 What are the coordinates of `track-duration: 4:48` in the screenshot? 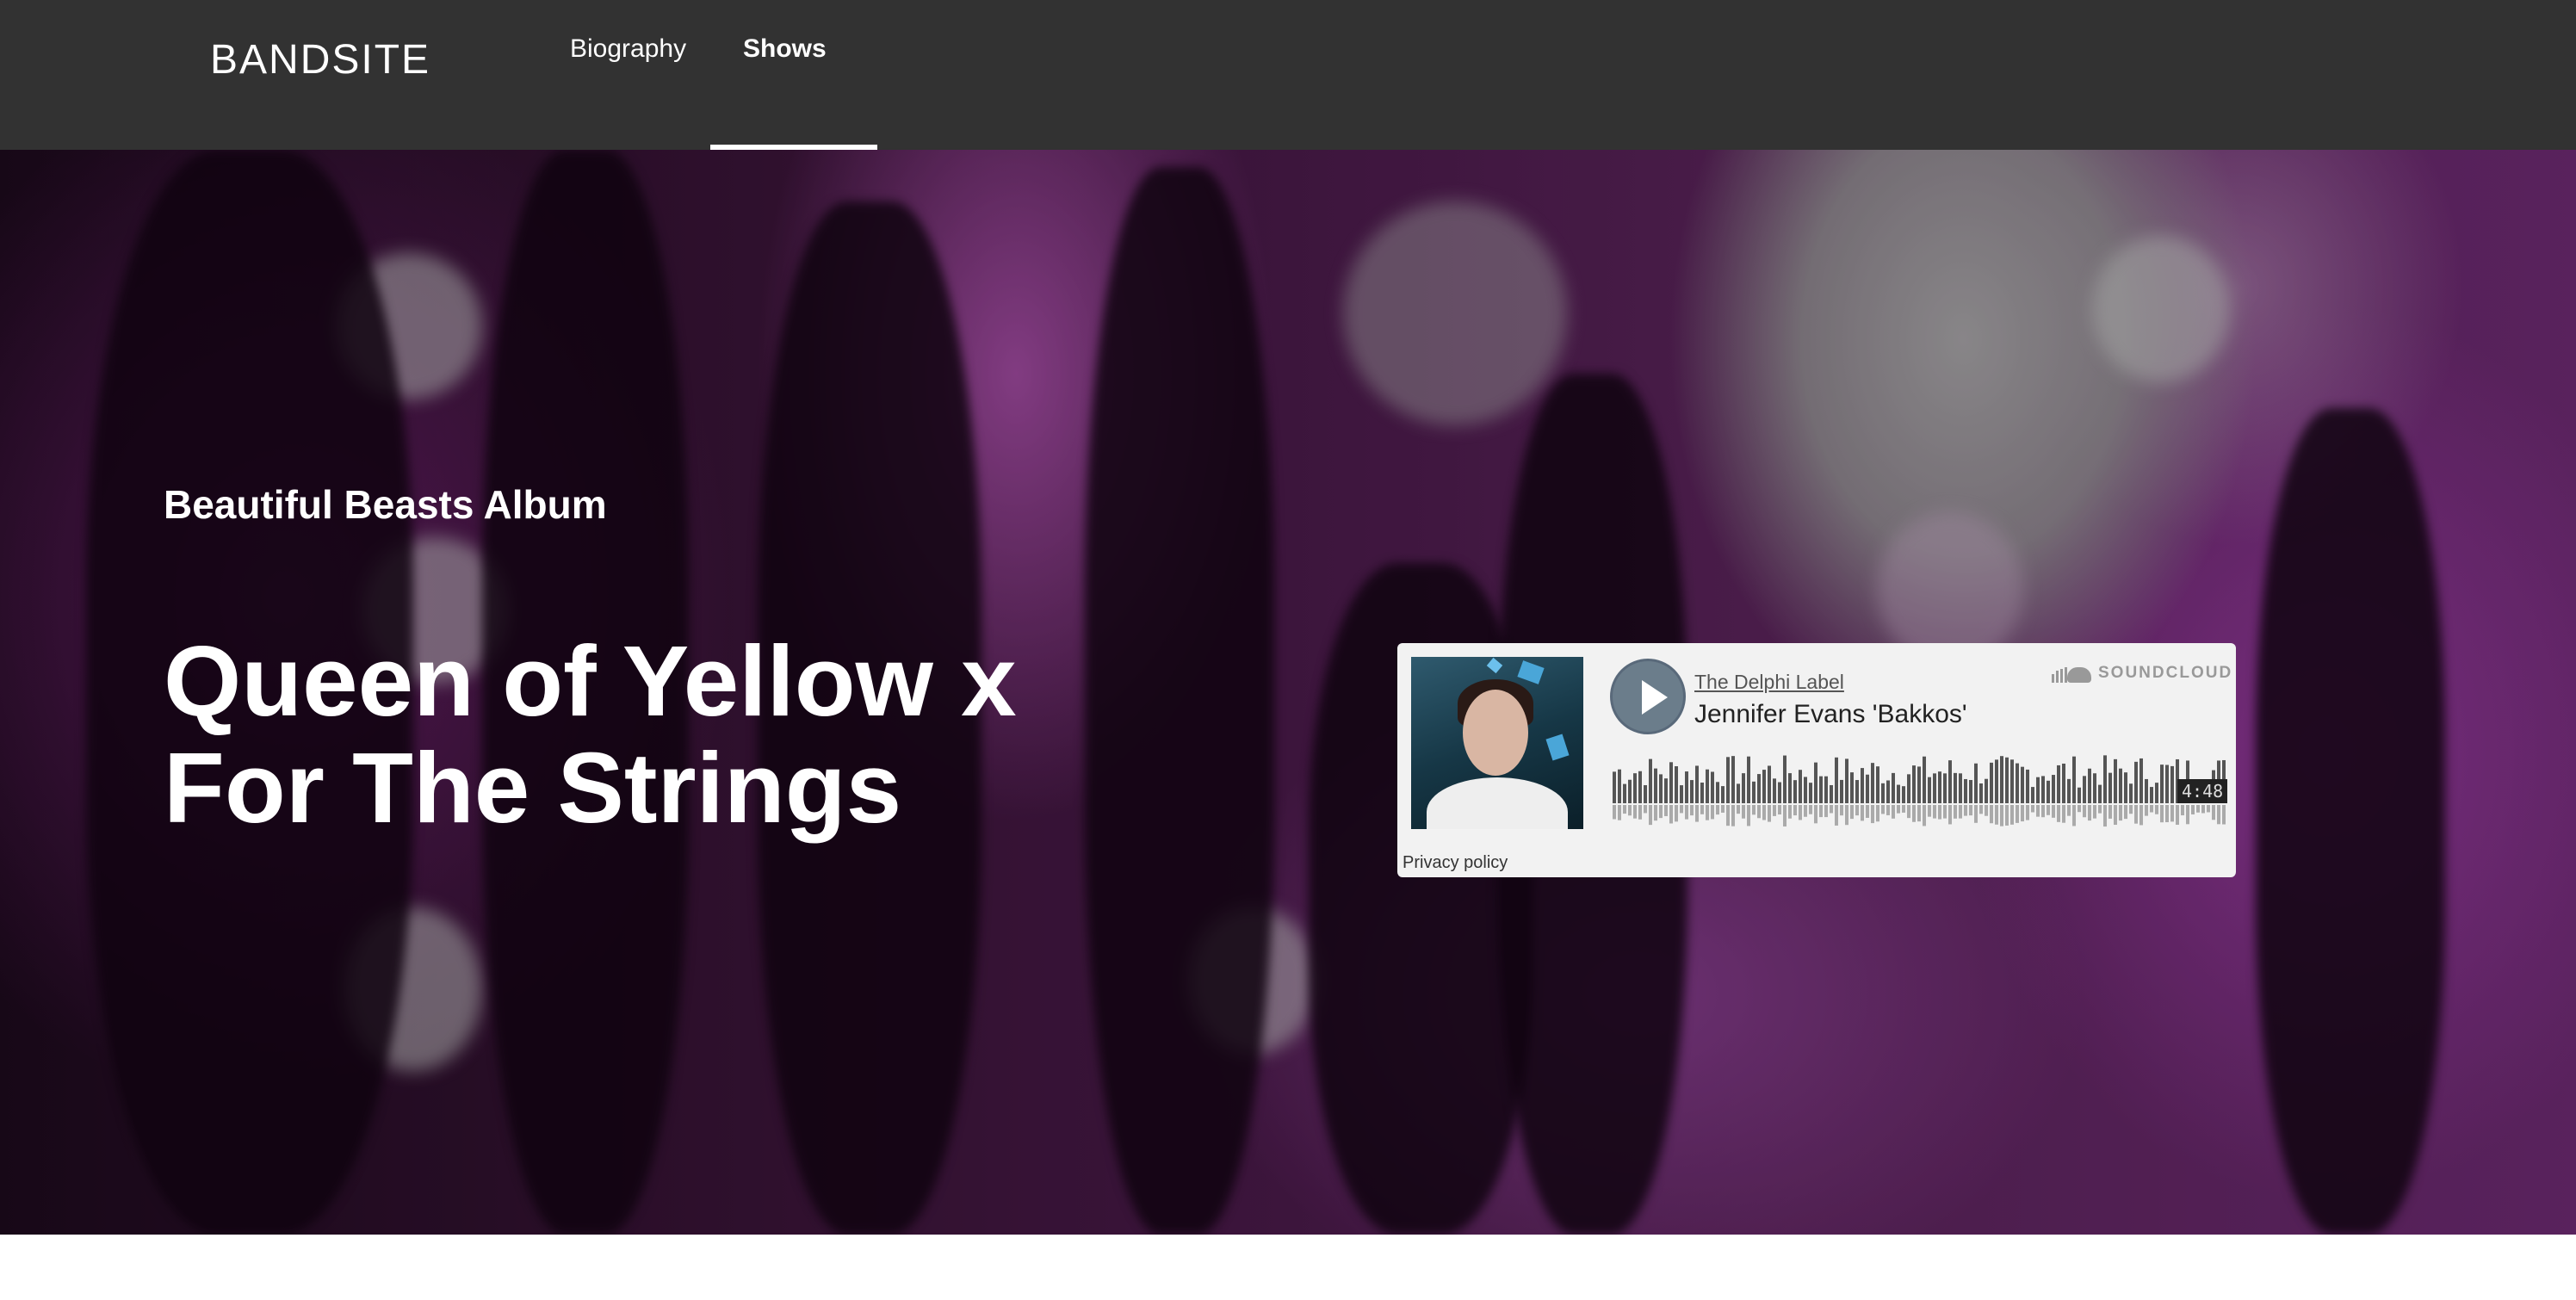 It's located at (2202, 791).